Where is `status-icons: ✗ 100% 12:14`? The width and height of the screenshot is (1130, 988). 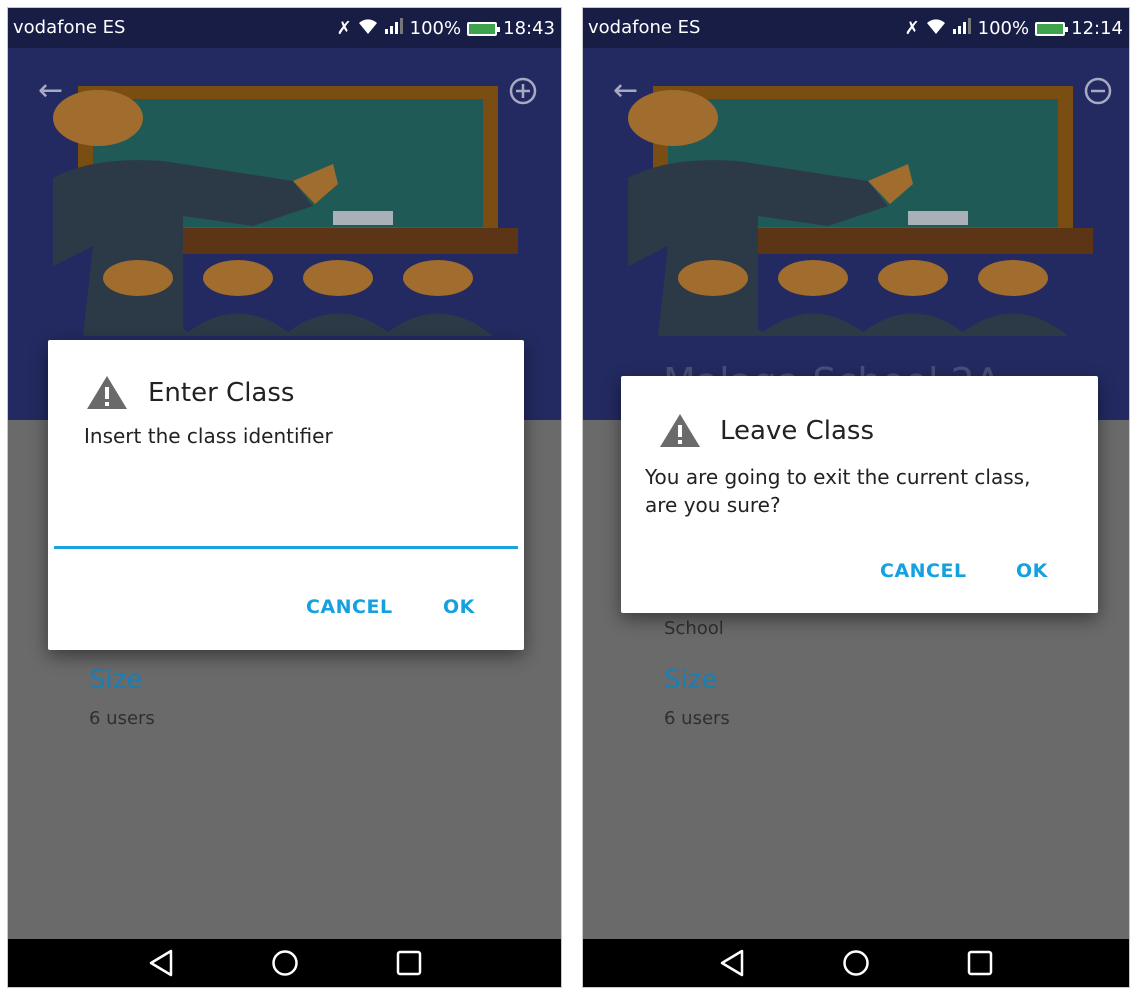
status-icons: ✗ 100% 12:14 is located at coordinates (1014, 28).